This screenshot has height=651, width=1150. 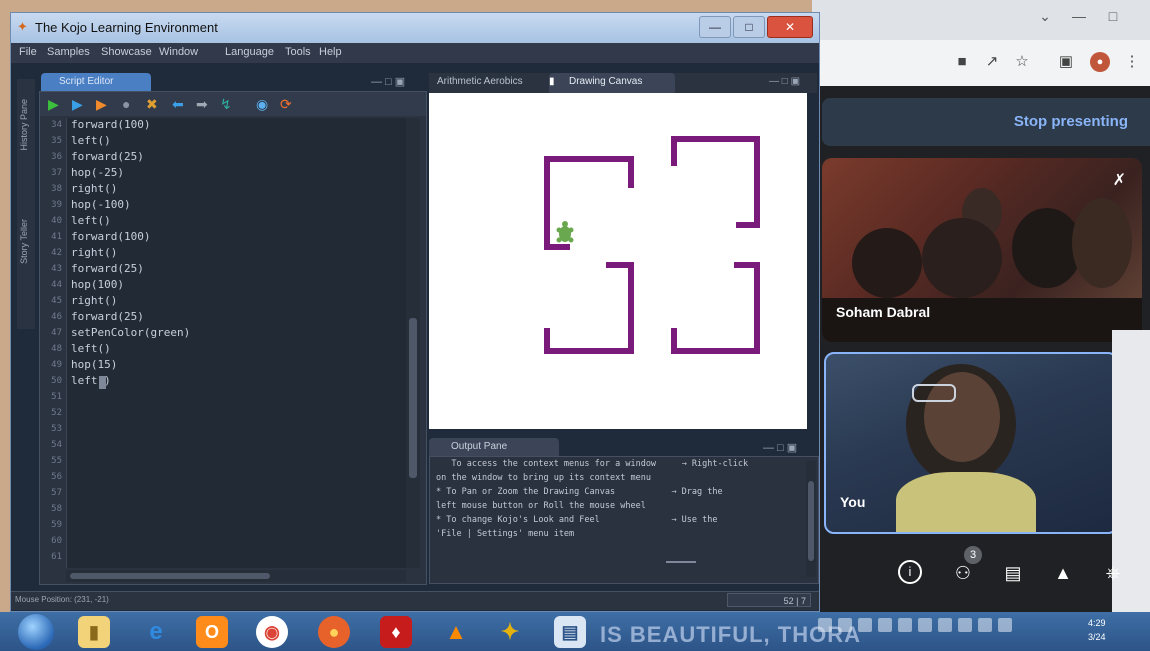 What do you see at coordinates (715, 182) in the screenshot?
I see `bracket-top-right` at bounding box center [715, 182].